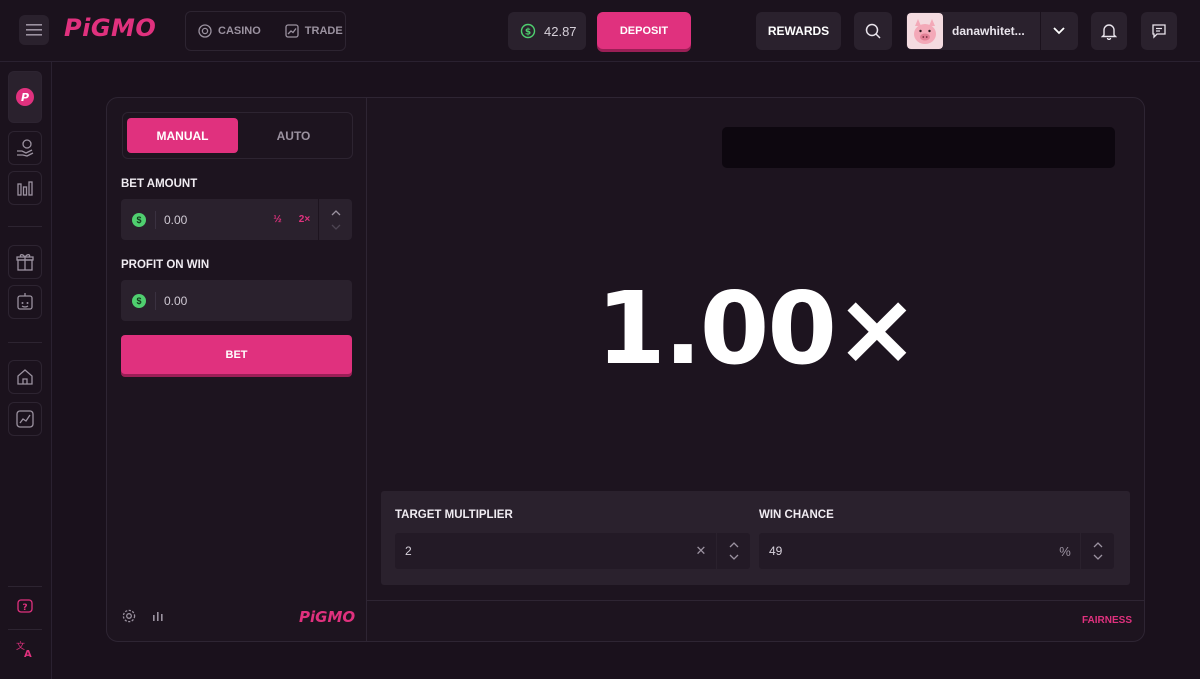  Describe the element at coordinates (755, 600) in the screenshot. I see `board-footer-divider` at that location.